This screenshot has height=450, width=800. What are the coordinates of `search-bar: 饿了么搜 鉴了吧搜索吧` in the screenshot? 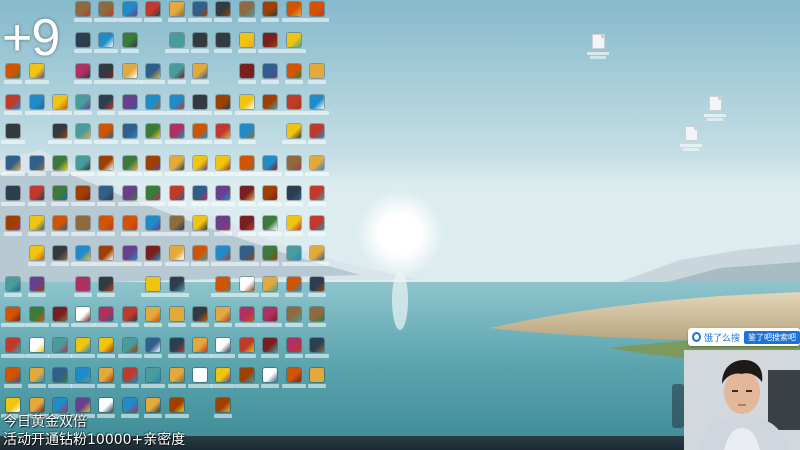 It's located at (744, 337).